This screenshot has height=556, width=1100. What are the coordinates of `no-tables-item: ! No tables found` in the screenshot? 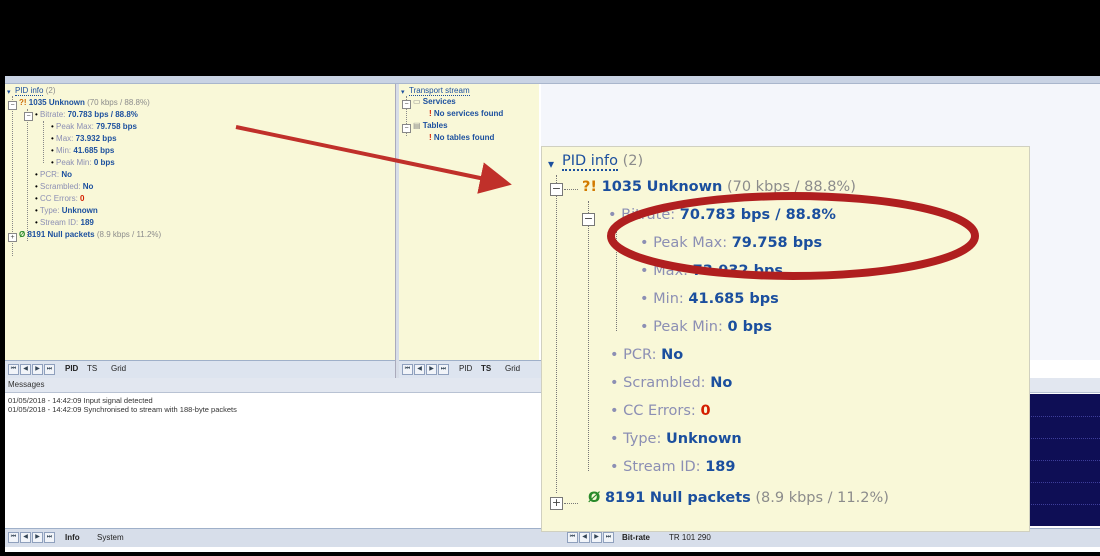 It's located at (462, 137).